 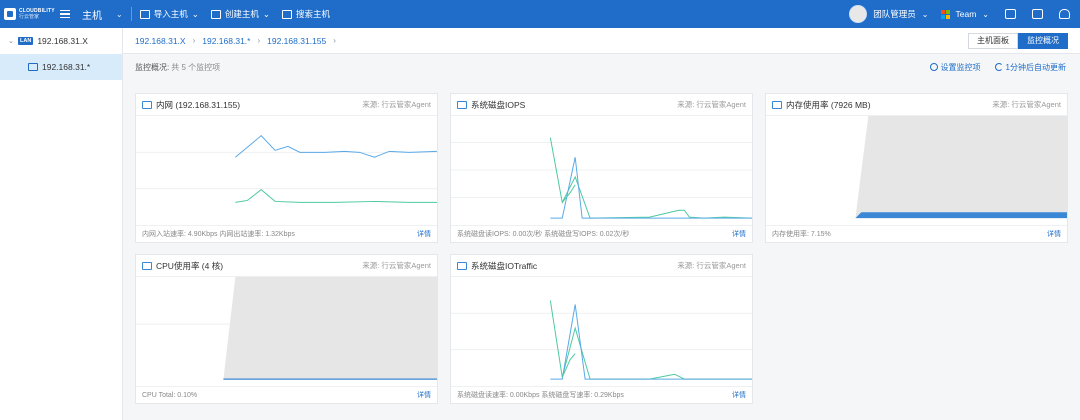 What do you see at coordinates (543, 234) in the screenshot?
I see `card-footer-text: 系统磁盘读IOPS: 0.00次/秒 系统磁盘写IOPS: 0.02次/秒` at bounding box center [543, 234].